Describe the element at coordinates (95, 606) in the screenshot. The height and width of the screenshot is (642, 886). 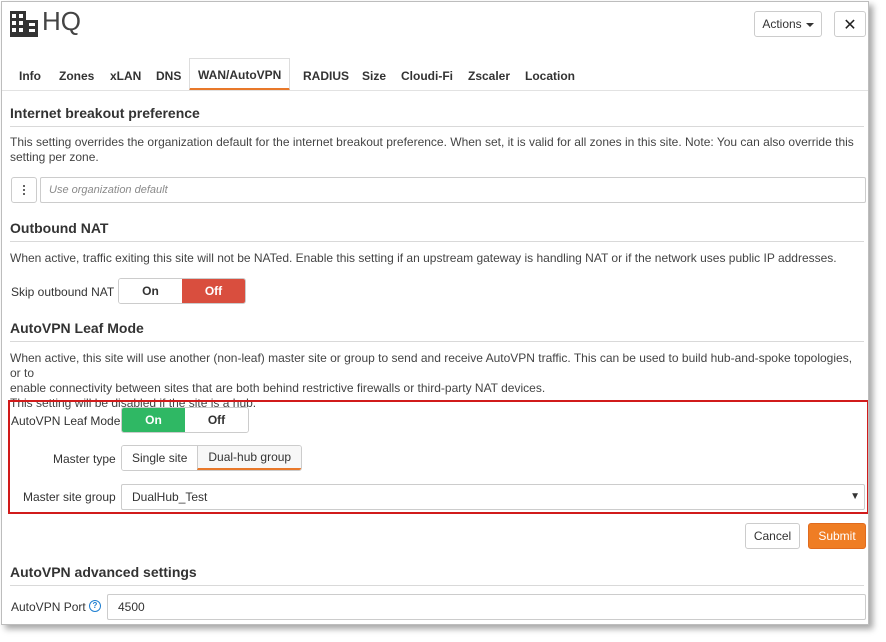
I see `help-icon: ?` at that location.